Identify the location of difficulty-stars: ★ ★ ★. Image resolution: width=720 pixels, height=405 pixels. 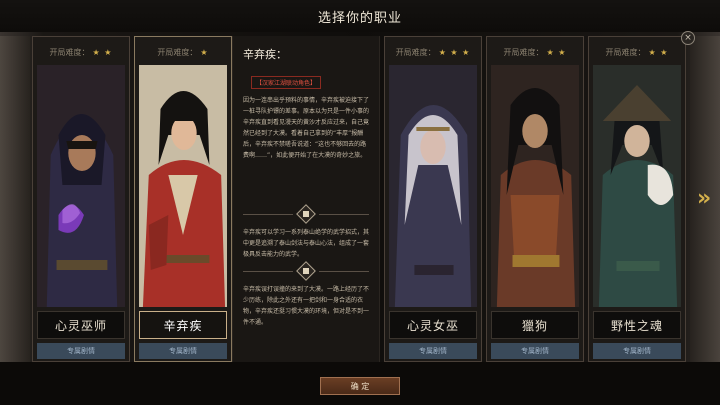
(454, 52).